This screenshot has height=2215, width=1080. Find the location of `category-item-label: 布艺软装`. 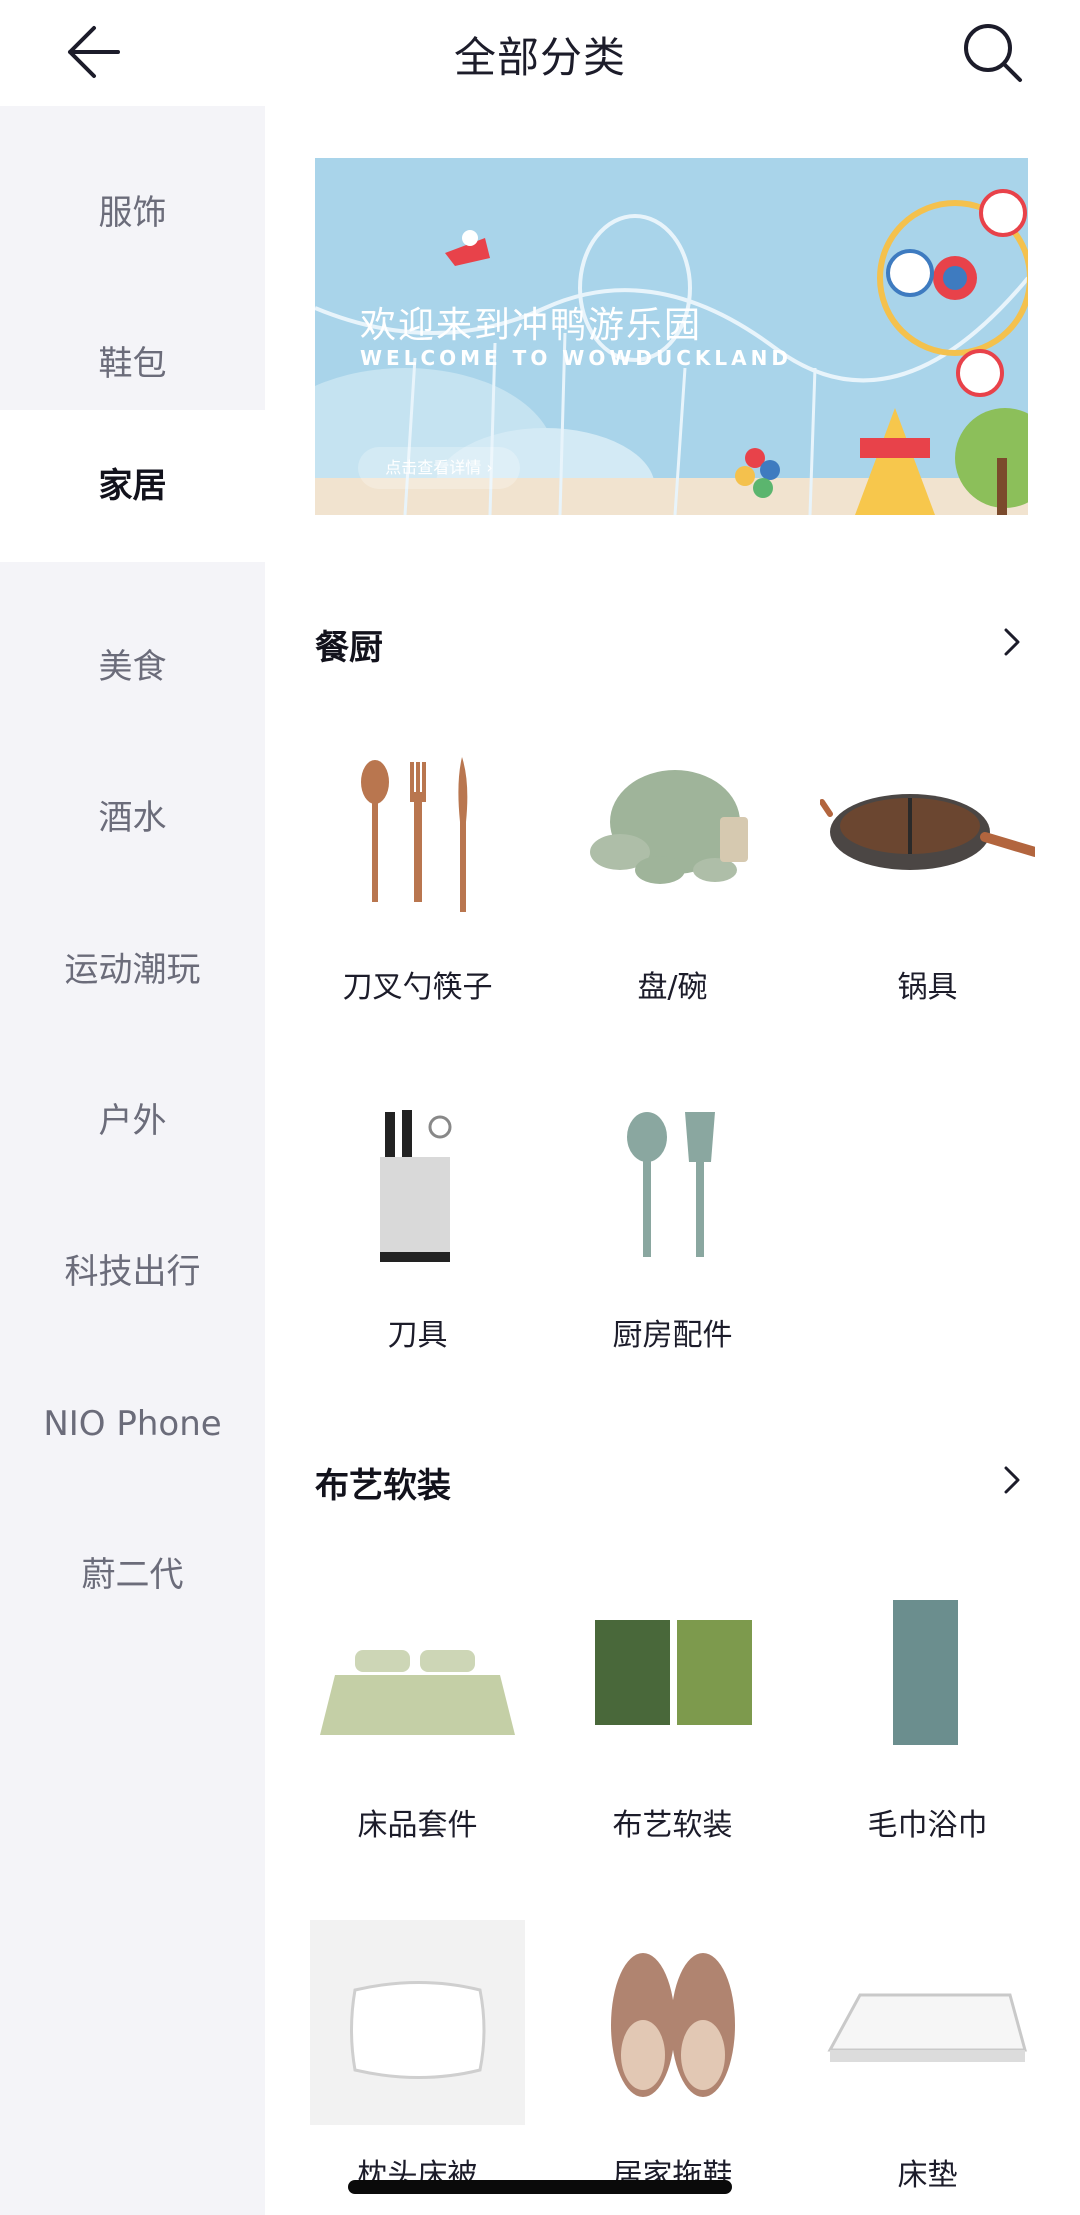

category-item-label: 布艺软装 is located at coordinates (672, 1825).